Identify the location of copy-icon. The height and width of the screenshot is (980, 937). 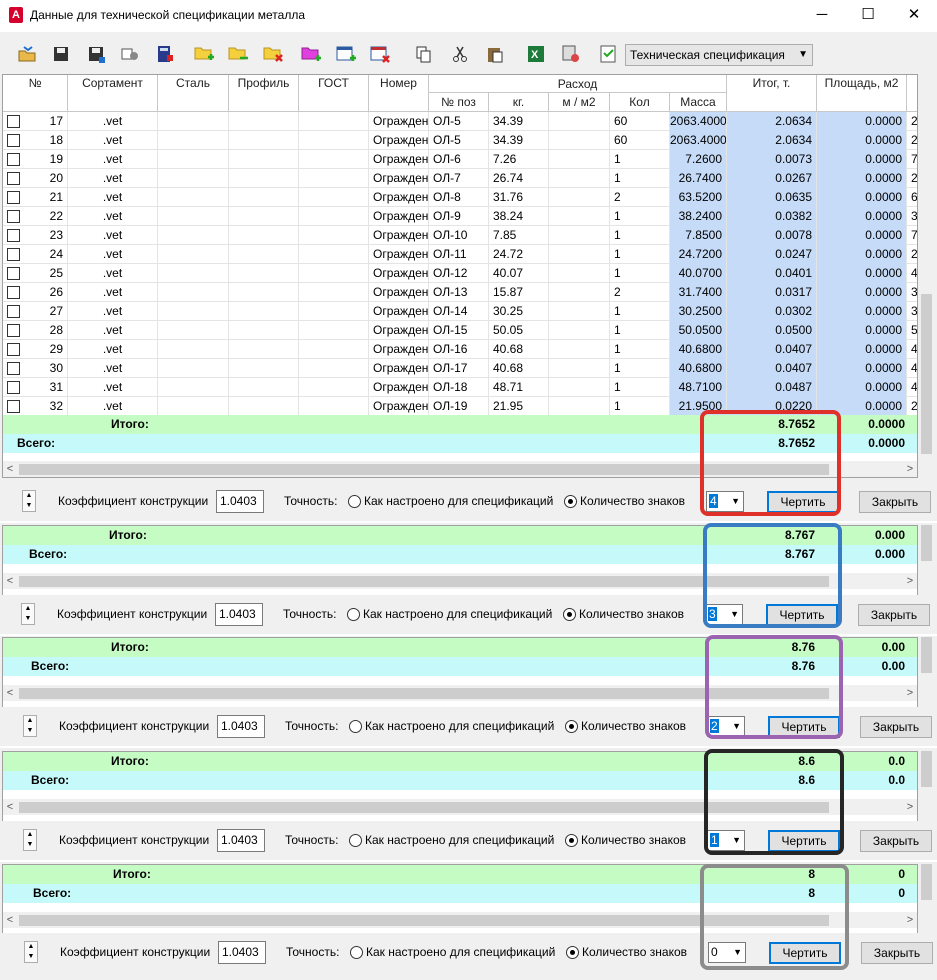
(424, 54).